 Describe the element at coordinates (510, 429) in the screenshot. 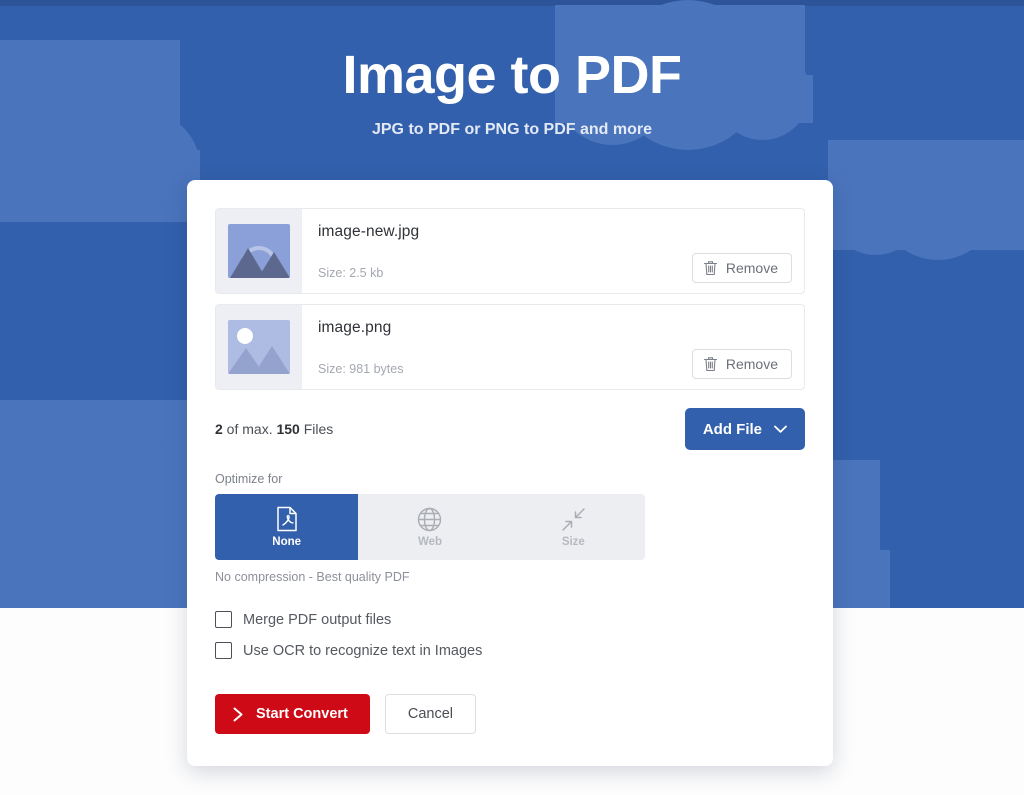

I see `file-counter-row: 2 of max. 150 Files Add File` at that location.